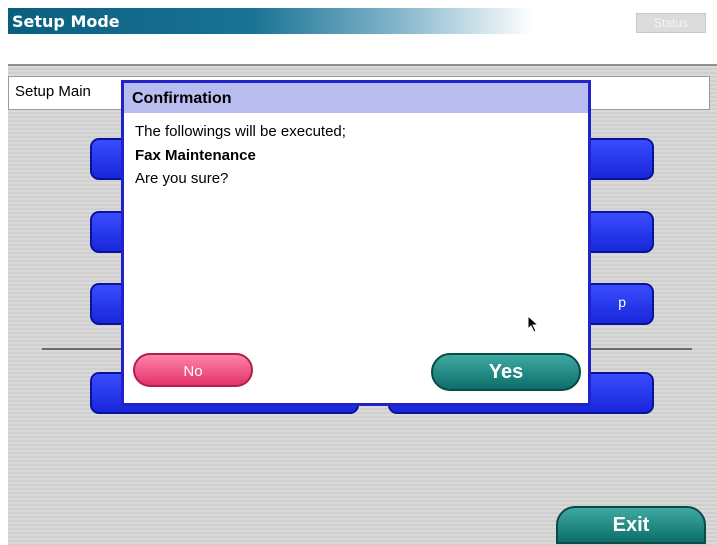 The height and width of the screenshot is (545, 717). I want to click on yes-button: Yes, so click(506, 372).